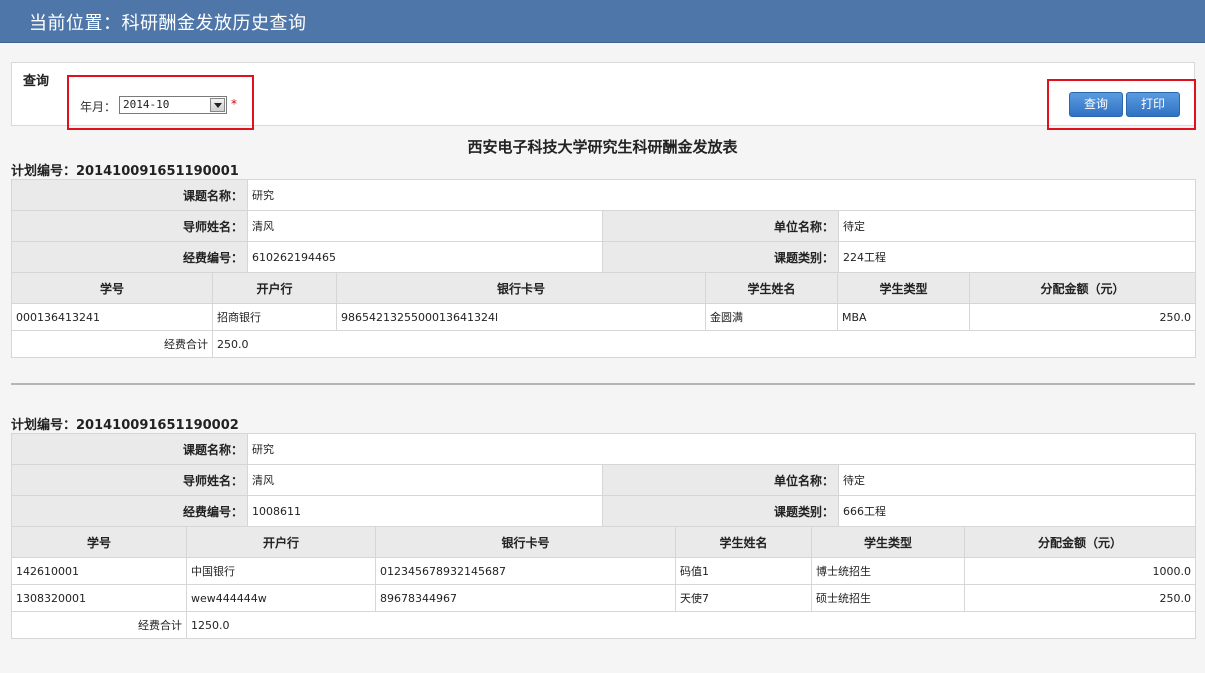 This screenshot has height=673, width=1205. Describe the element at coordinates (1153, 104) in the screenshot. I see `print-button: 打印` at that location.